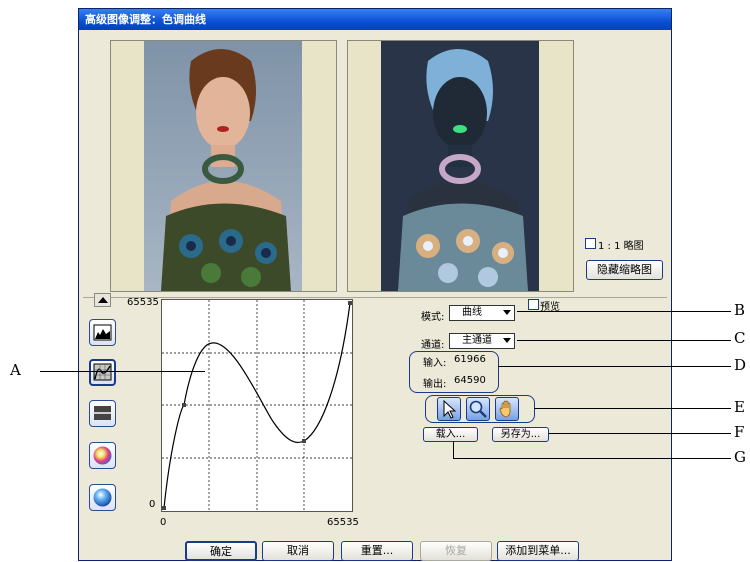 This screenshot has width=750, height=562. What do you see at coordinates (343, 522) in the screenshot?
I see `x-max-label: 65535` at bounding box center [343, 522].